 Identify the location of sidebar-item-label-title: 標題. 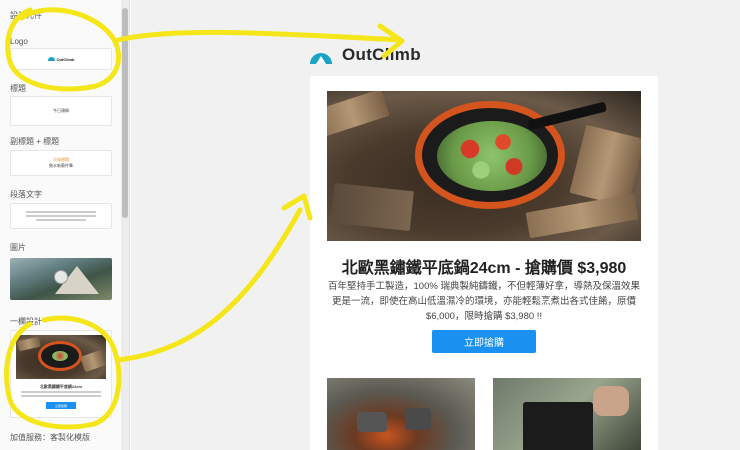
(18, 88).